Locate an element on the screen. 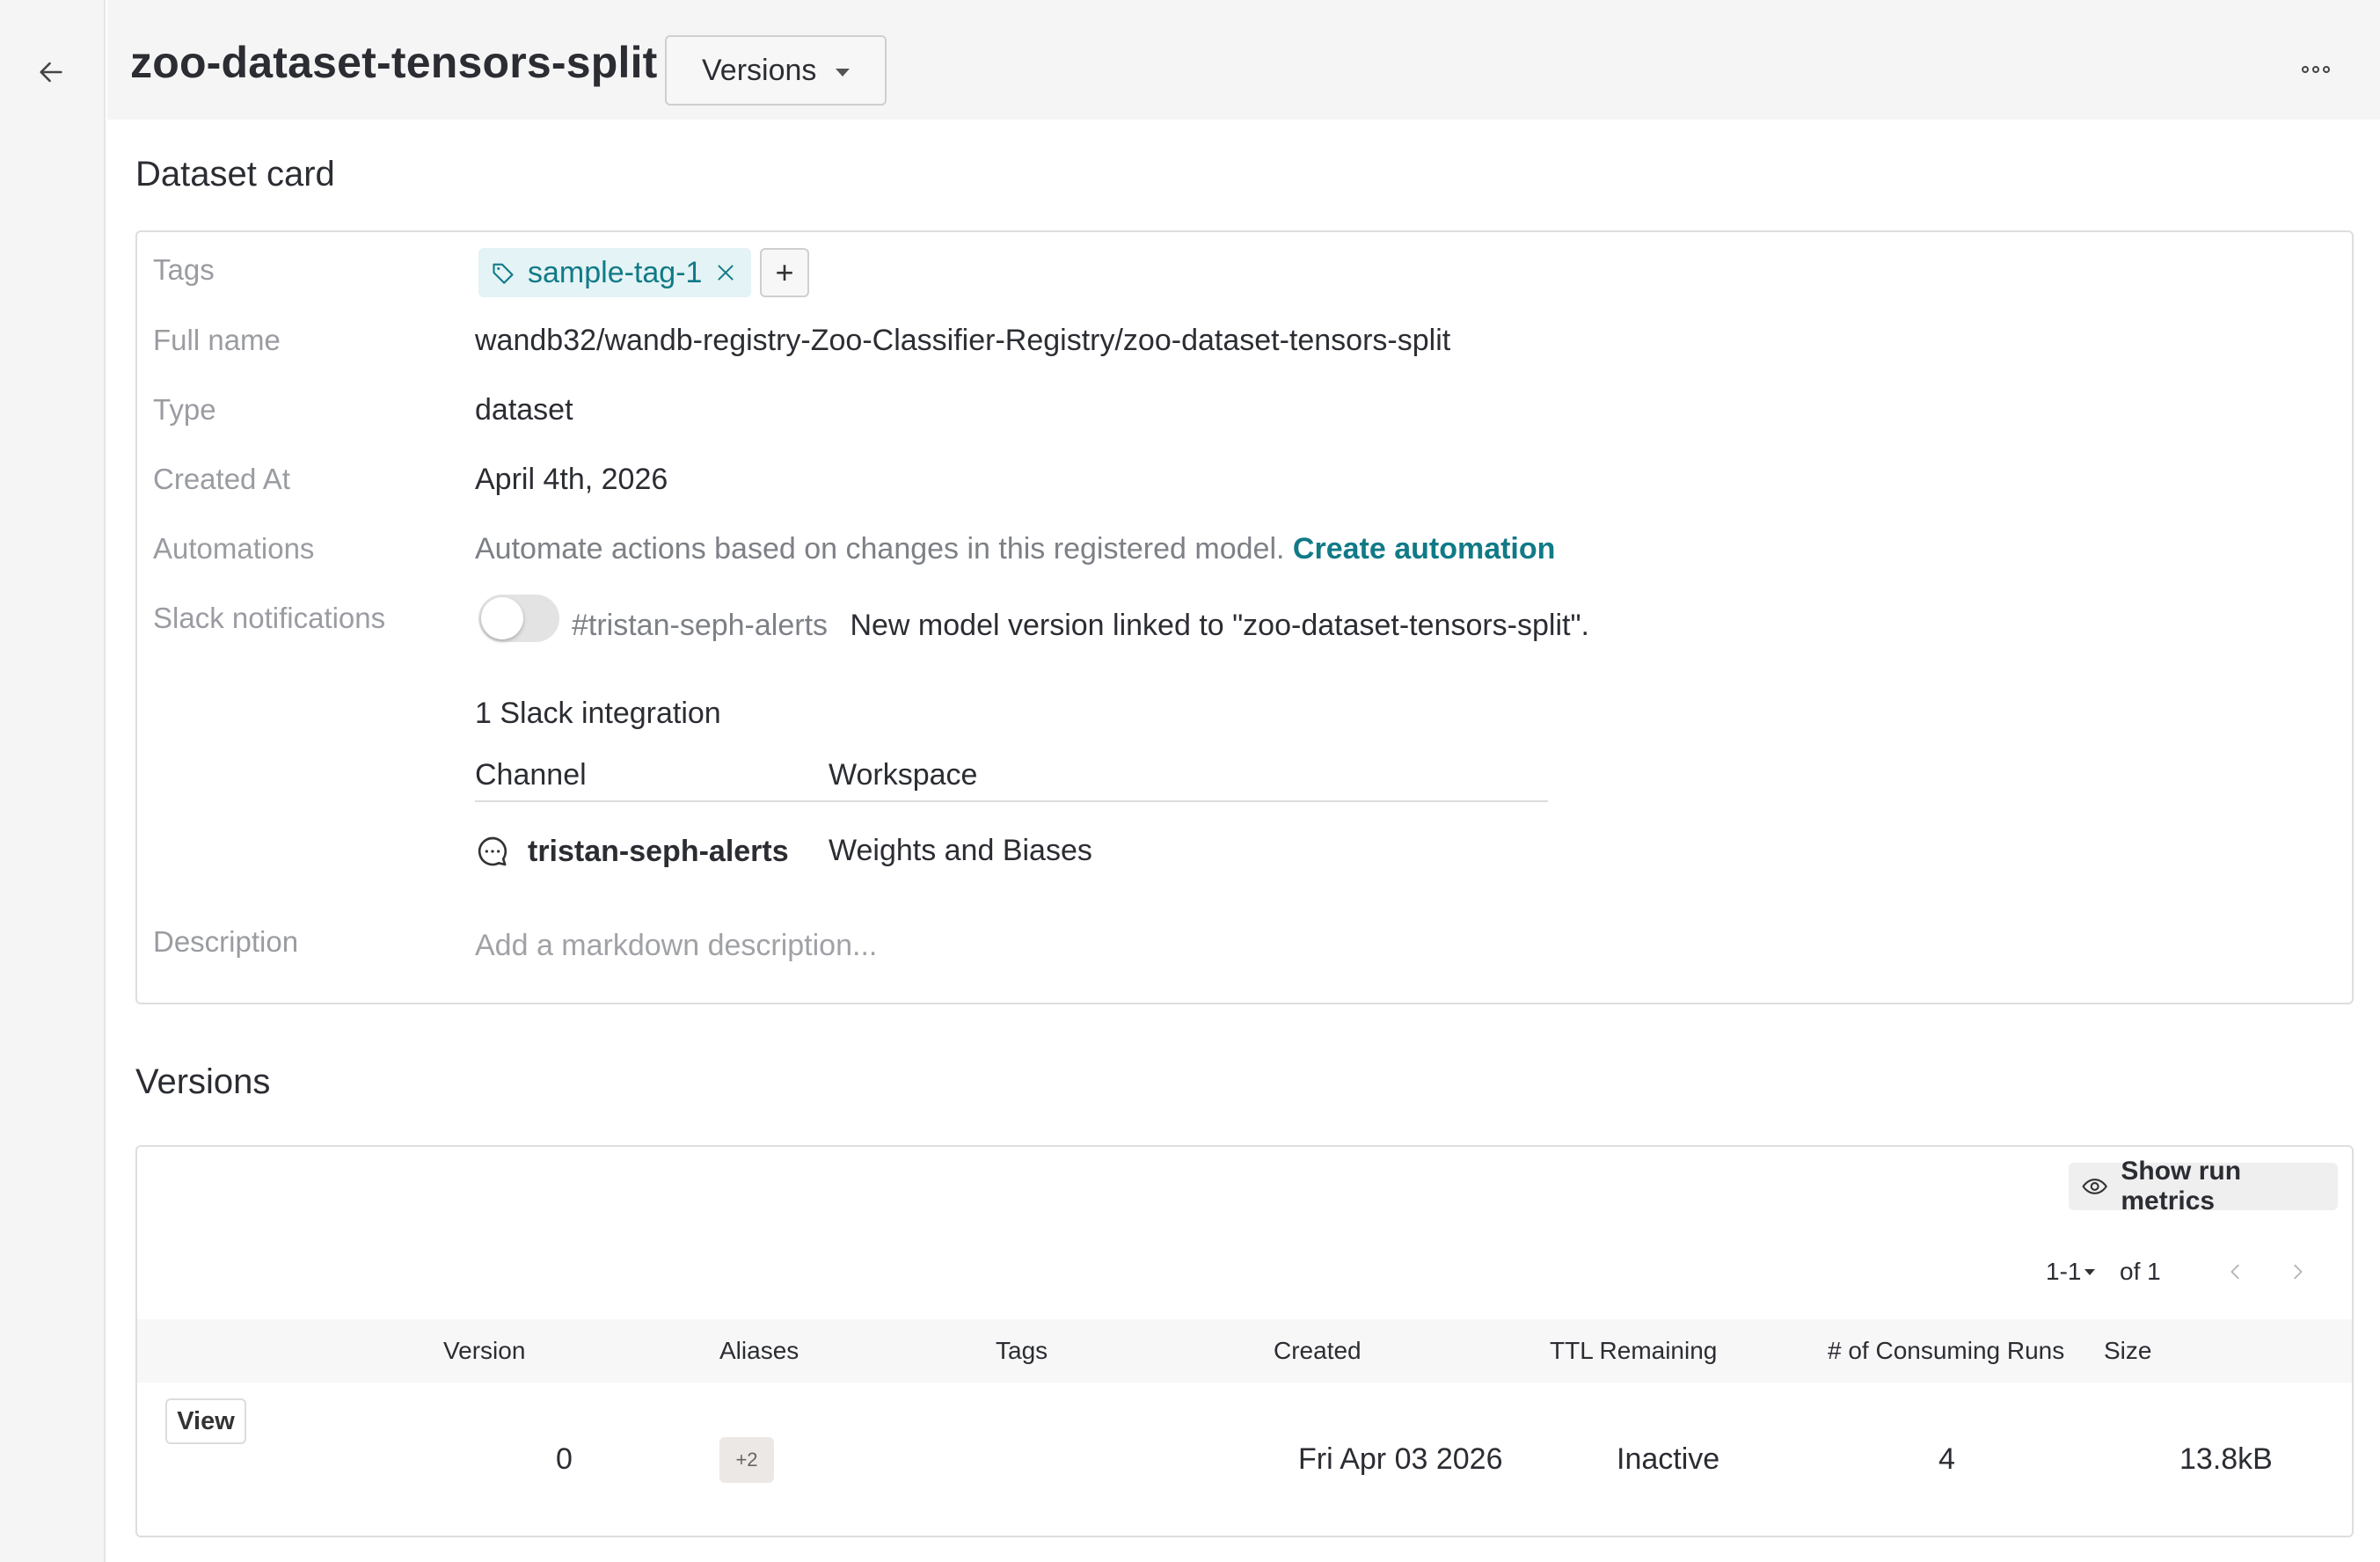 The height and width of the screenshot is (1562, 2380). aliases-badge: +2 is located at coordinates (746, 1460).